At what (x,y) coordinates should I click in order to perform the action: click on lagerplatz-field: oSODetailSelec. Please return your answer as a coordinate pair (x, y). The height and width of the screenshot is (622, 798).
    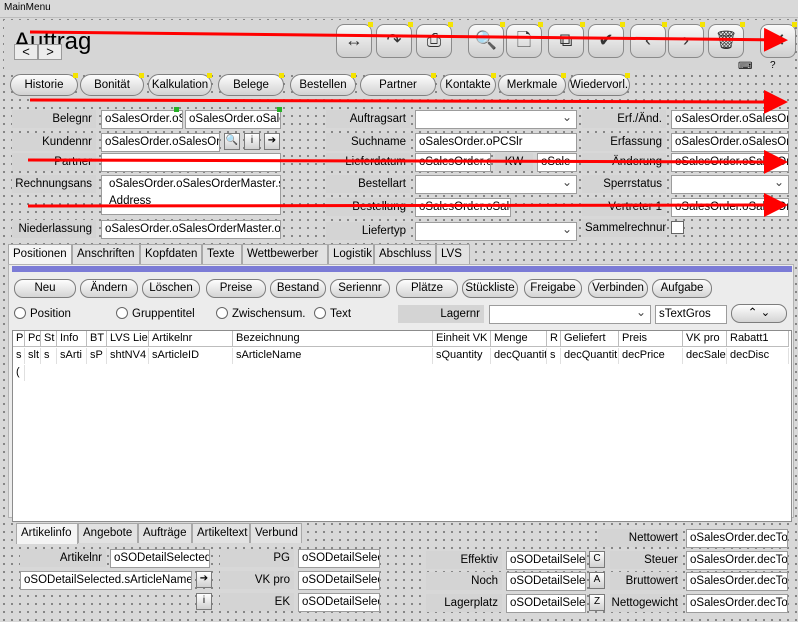
    Looking at the image, I should click on (546, 603).